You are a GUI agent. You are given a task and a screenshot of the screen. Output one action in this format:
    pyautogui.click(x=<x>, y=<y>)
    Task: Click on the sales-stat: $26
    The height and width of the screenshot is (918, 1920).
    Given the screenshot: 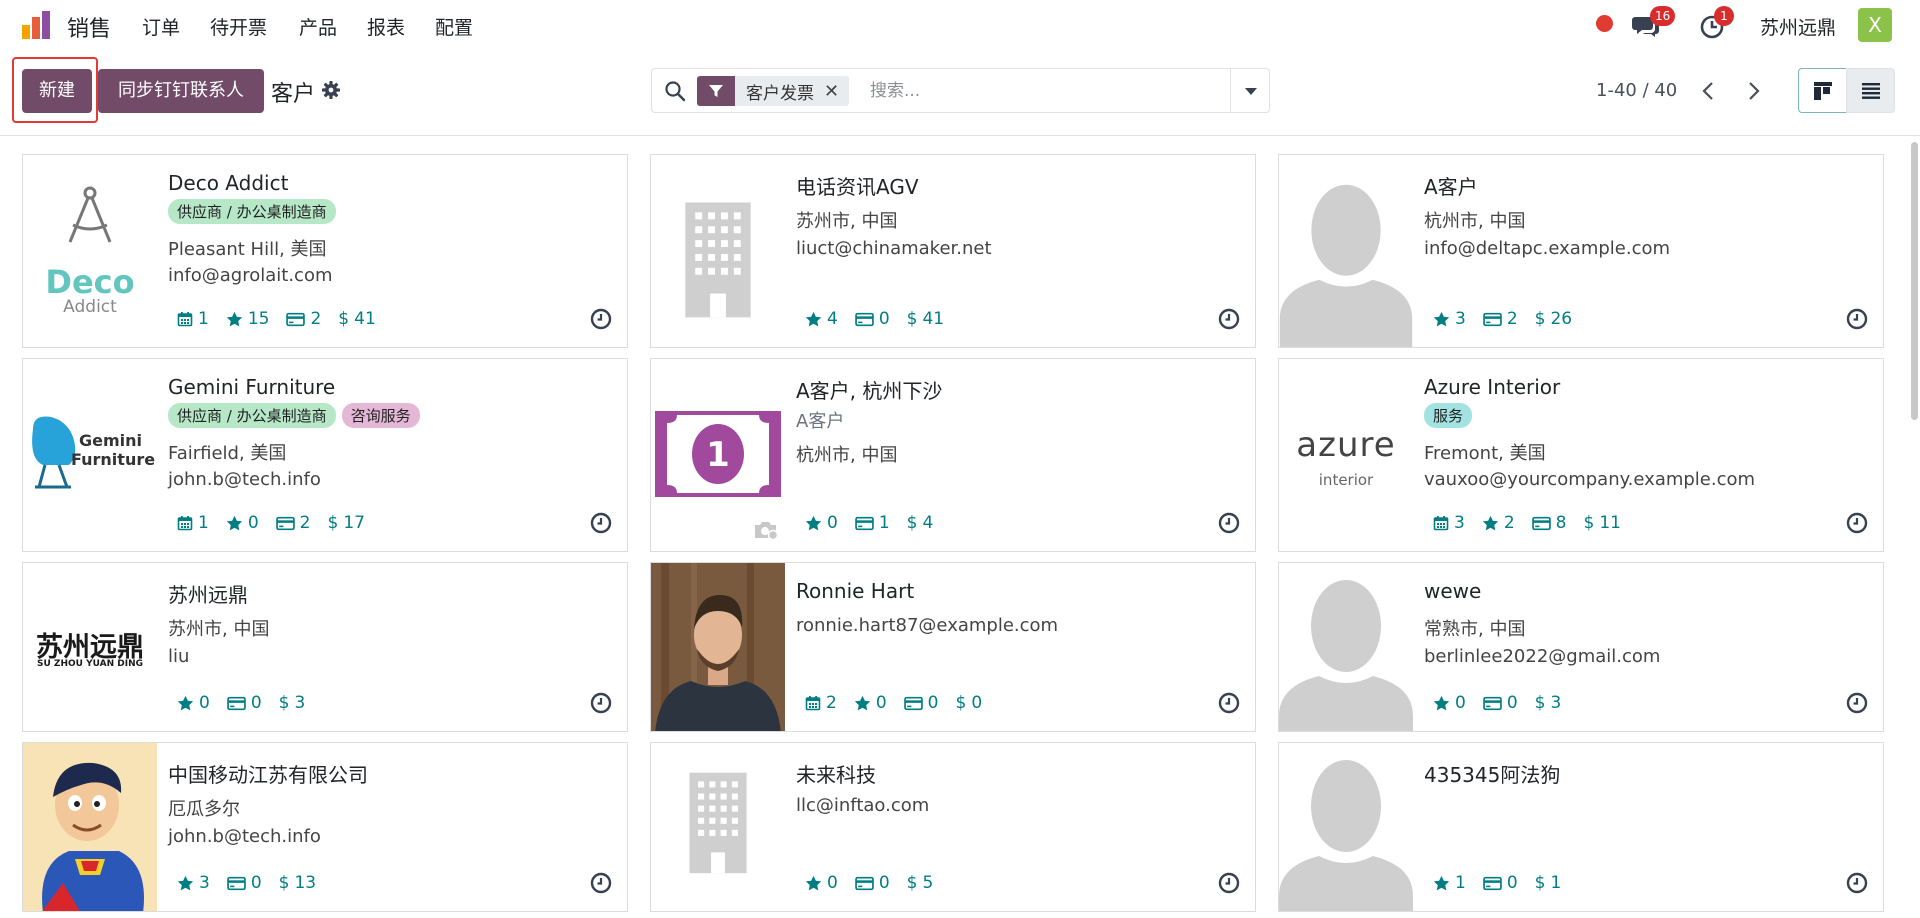 What is the action you would take?
    pyautogui.click(x=1553, y=319)
    